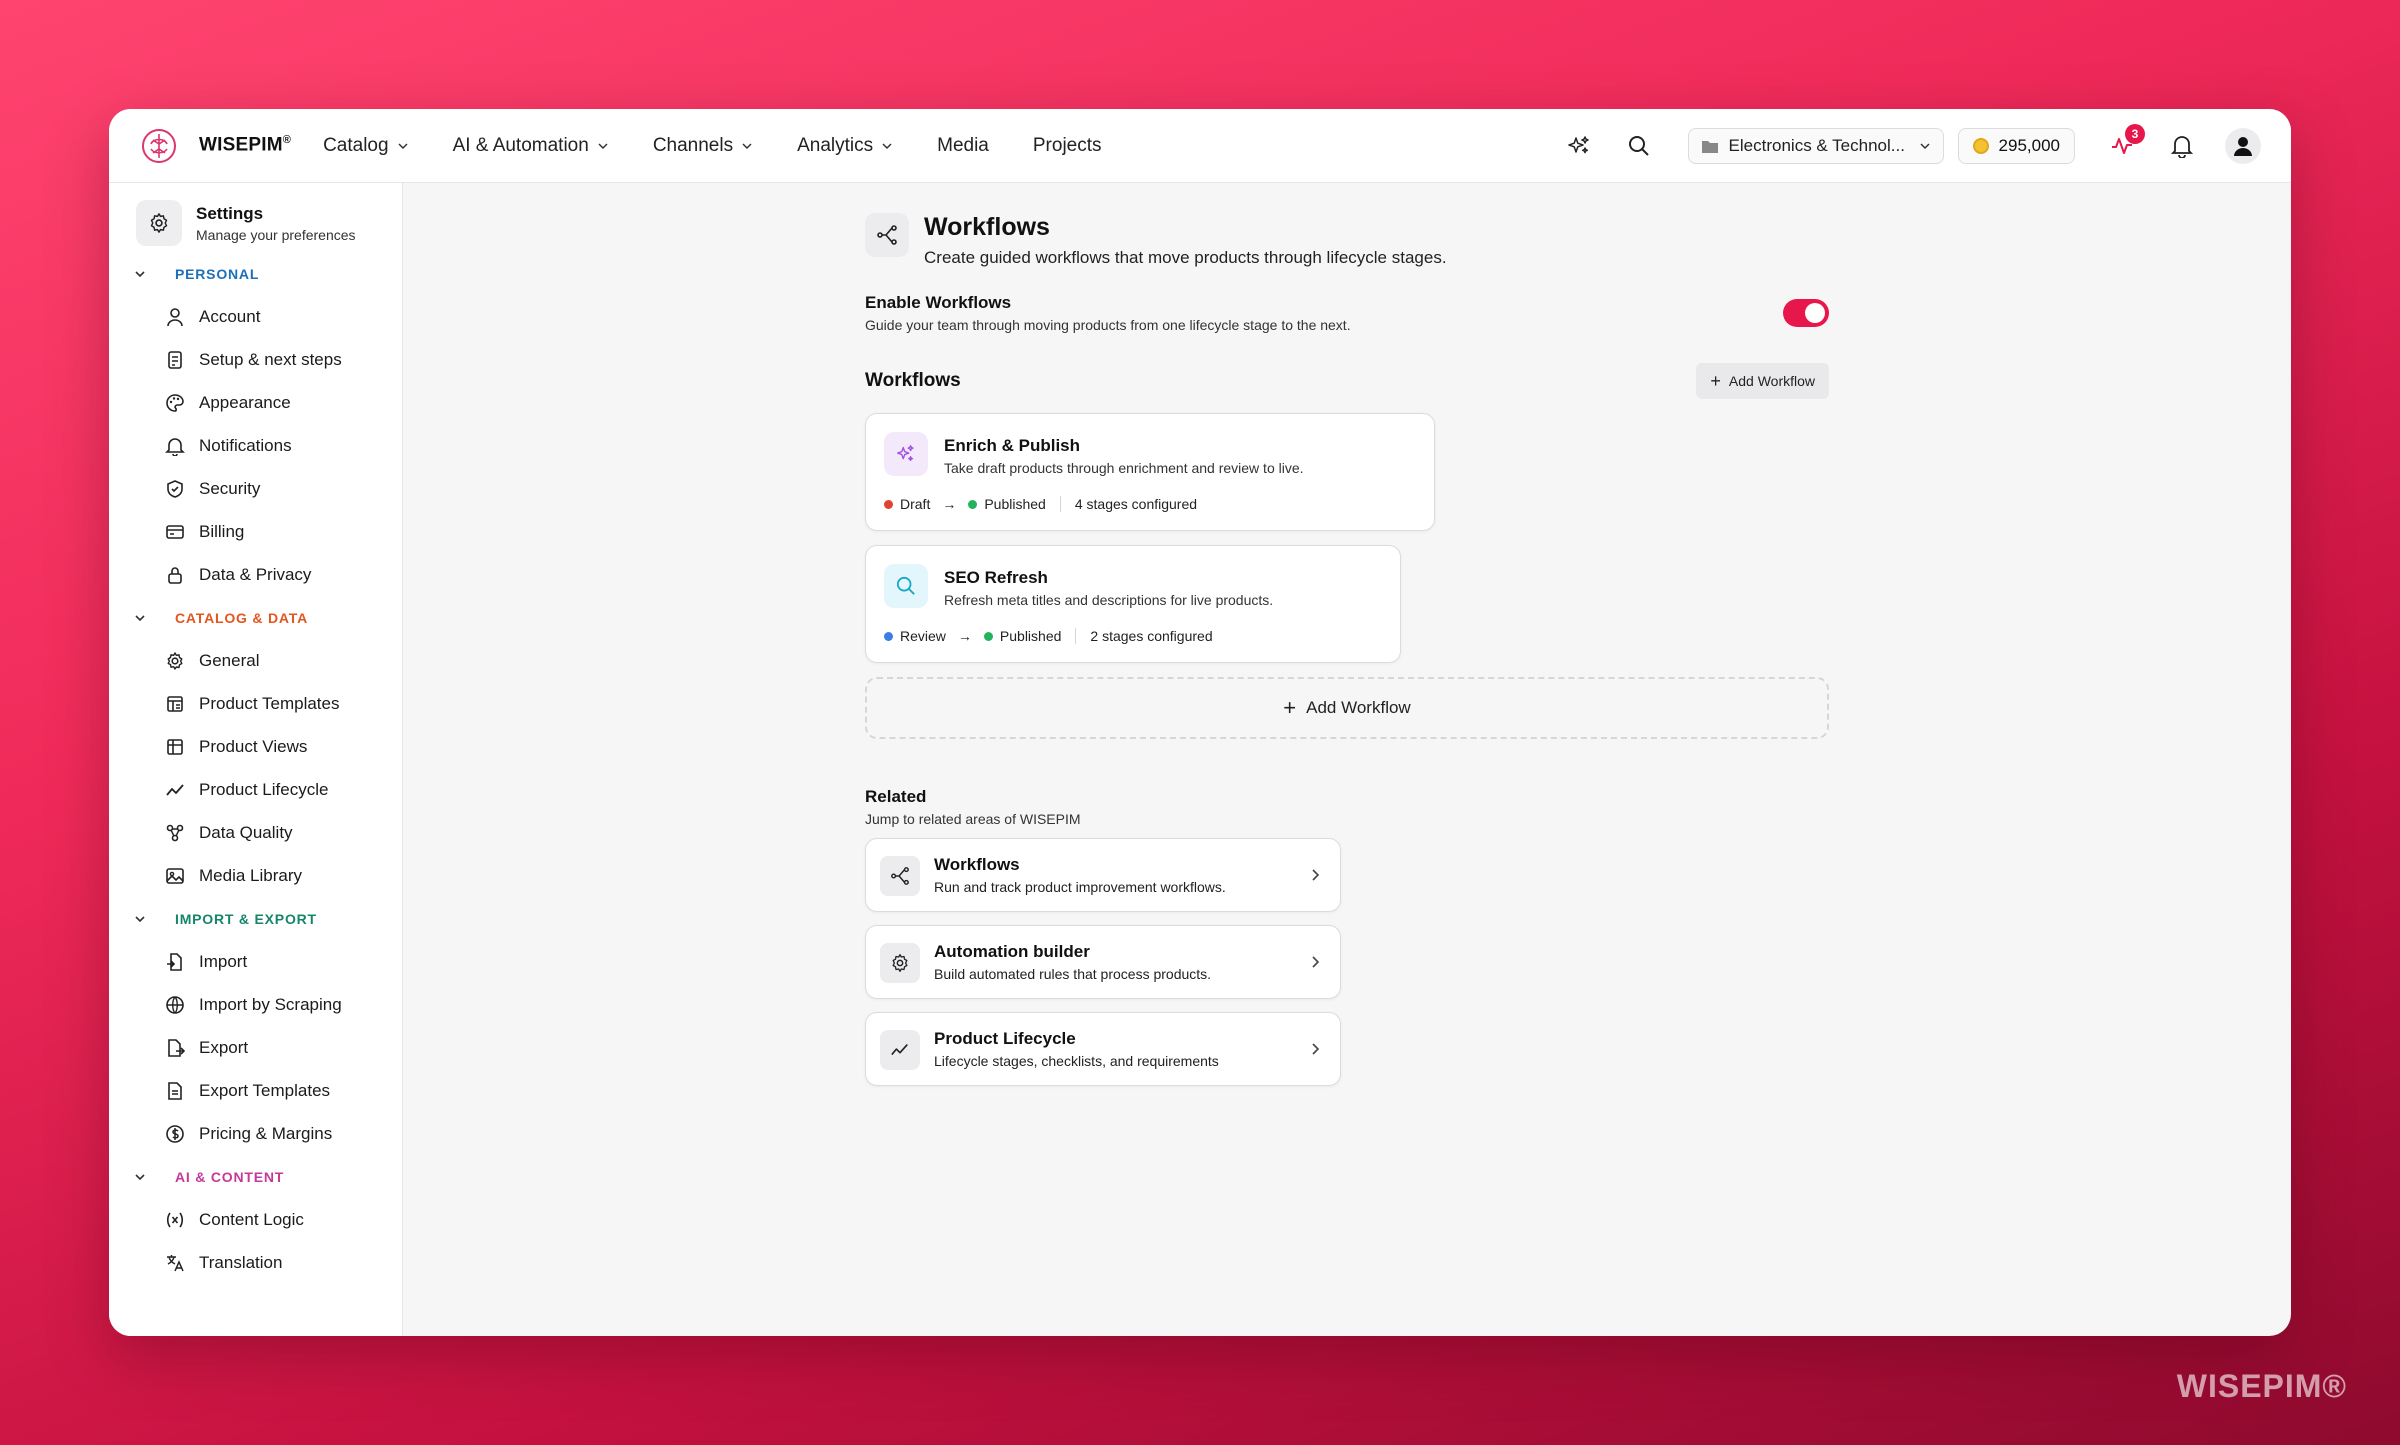 This screenshot has width=2400, height=1445. What do you see at coordinates (1639, 146) in the screenshot?
I see `search-icon` at bounding box center [1639, 146].